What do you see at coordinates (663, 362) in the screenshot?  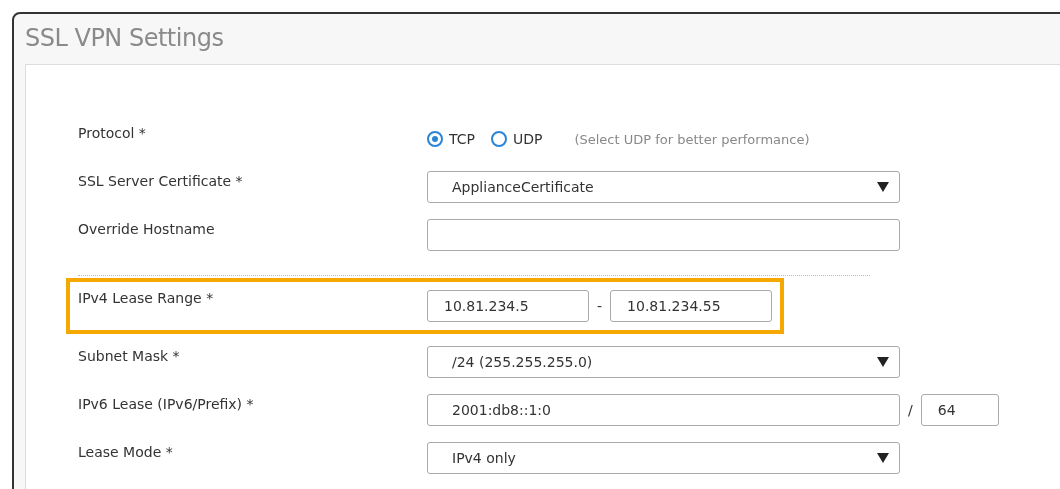 I see `dropdown: /24 (255.255.255.0)` at bounding box center [663, 362].